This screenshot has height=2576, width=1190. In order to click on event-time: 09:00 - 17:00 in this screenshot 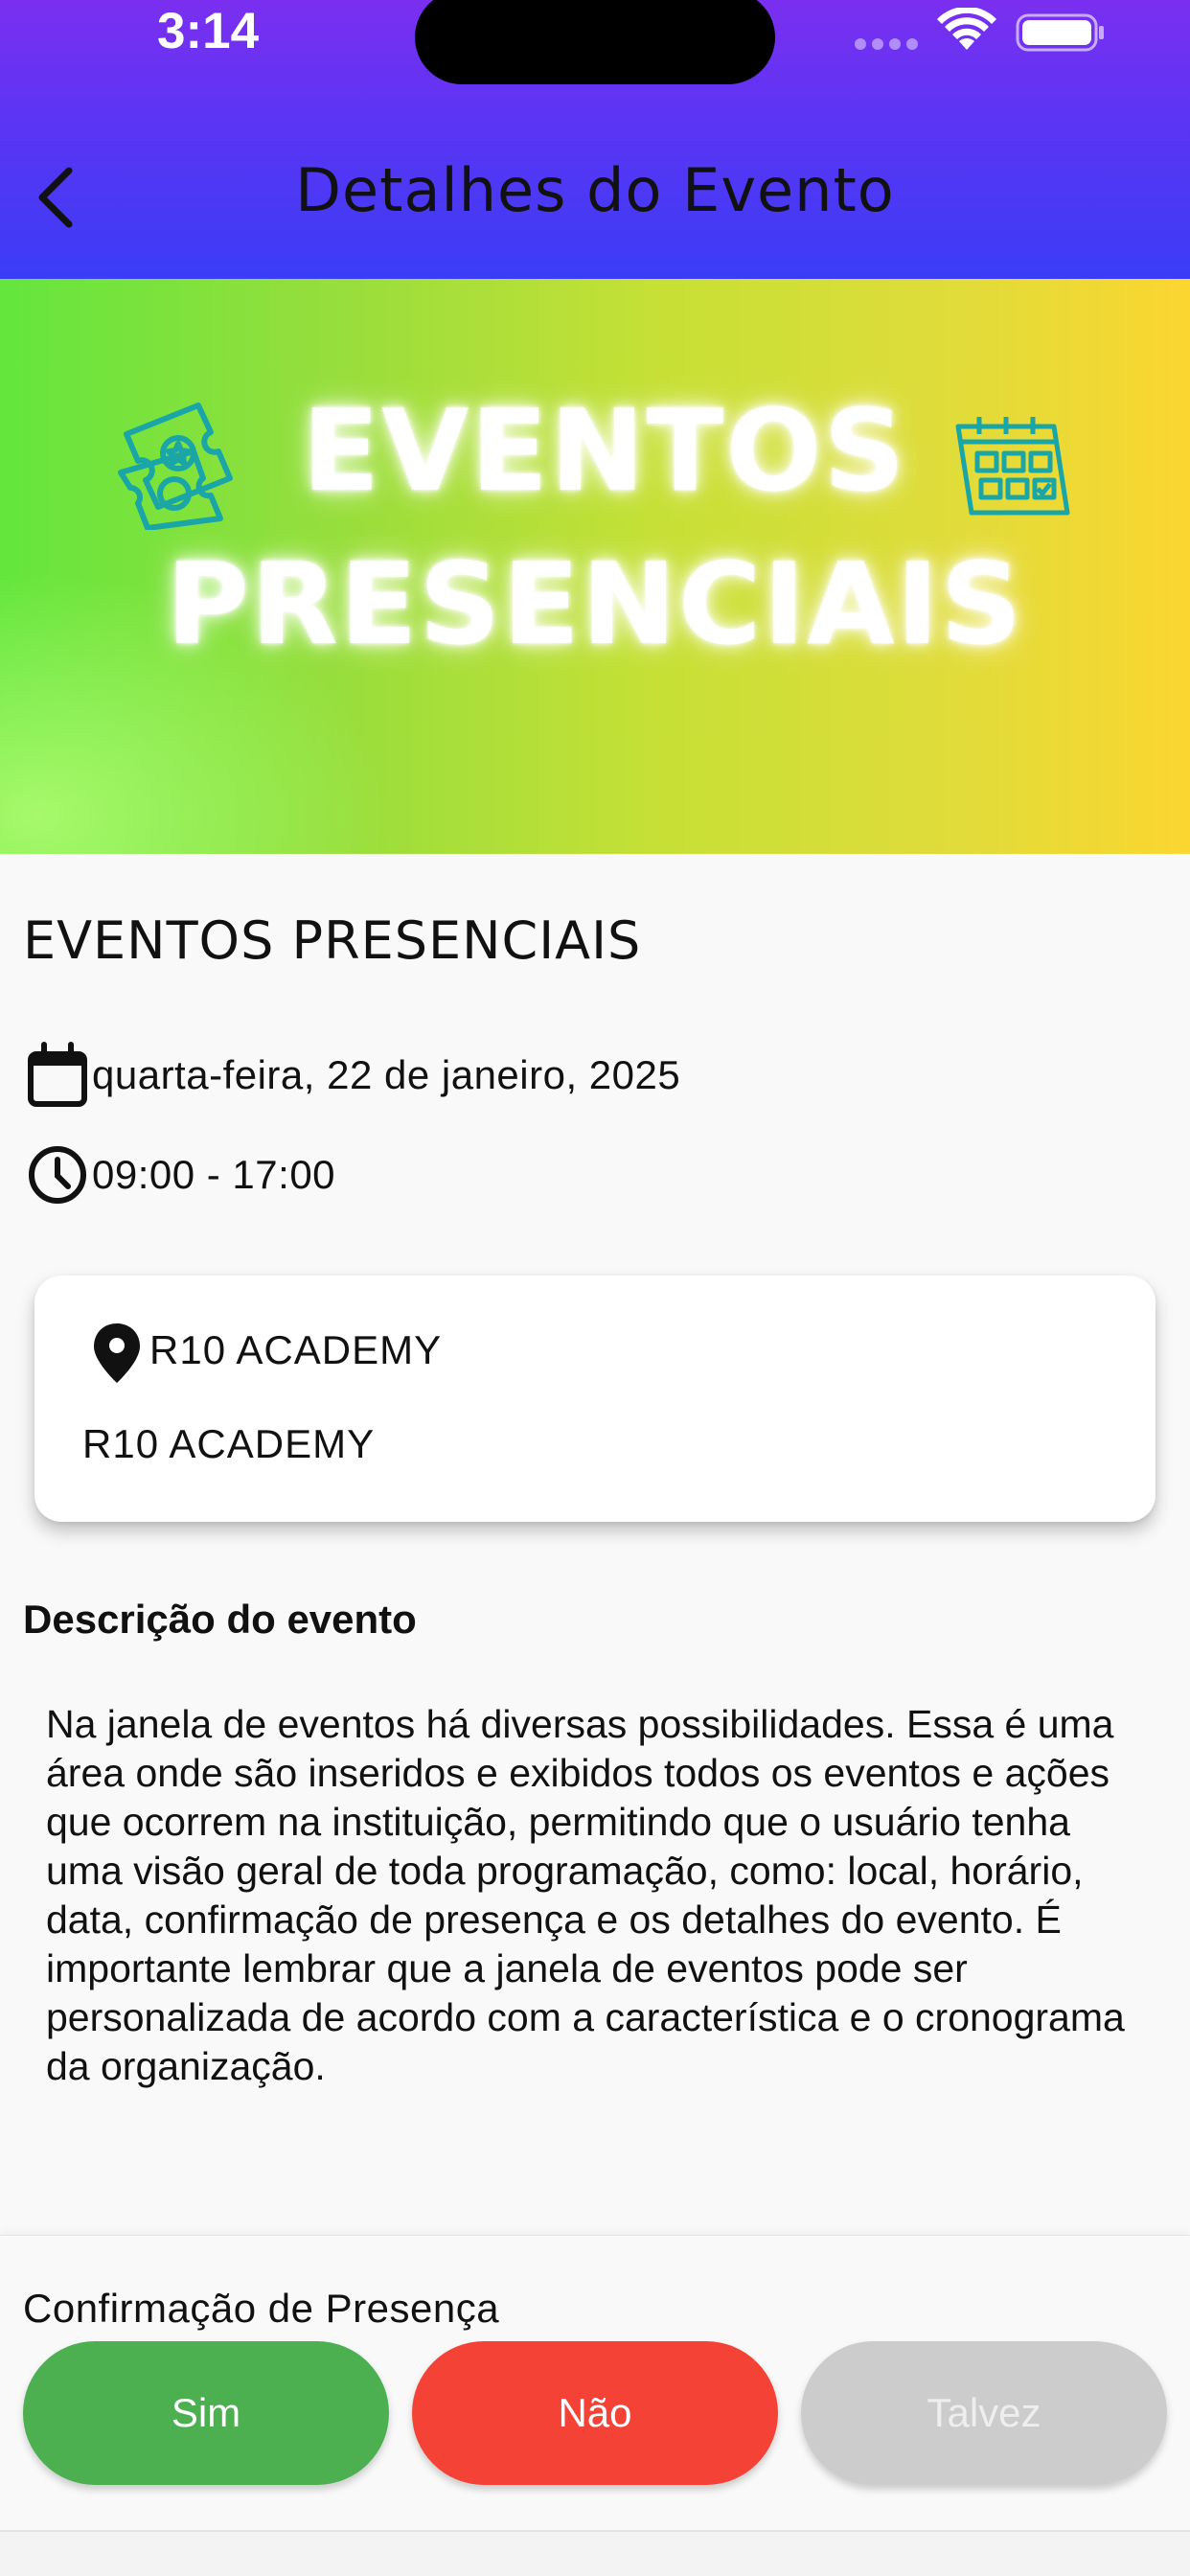, I will do `click(214, 1174)`.